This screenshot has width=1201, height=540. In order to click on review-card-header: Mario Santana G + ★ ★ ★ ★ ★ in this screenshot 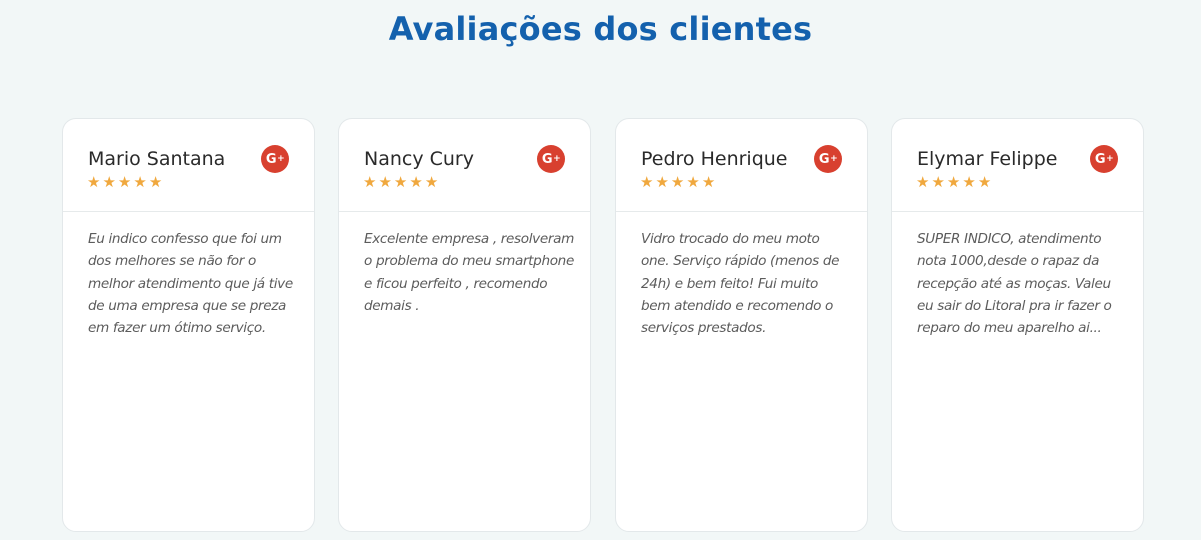, I will do `click(188, 165)`.